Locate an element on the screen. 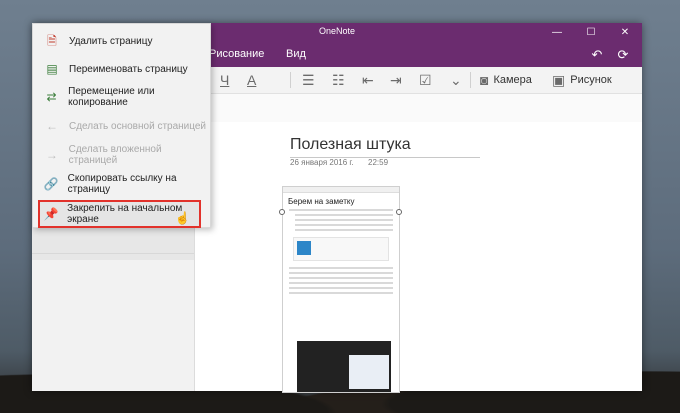  outdent-icon: ⇤ is located at coordinates (368, 79).